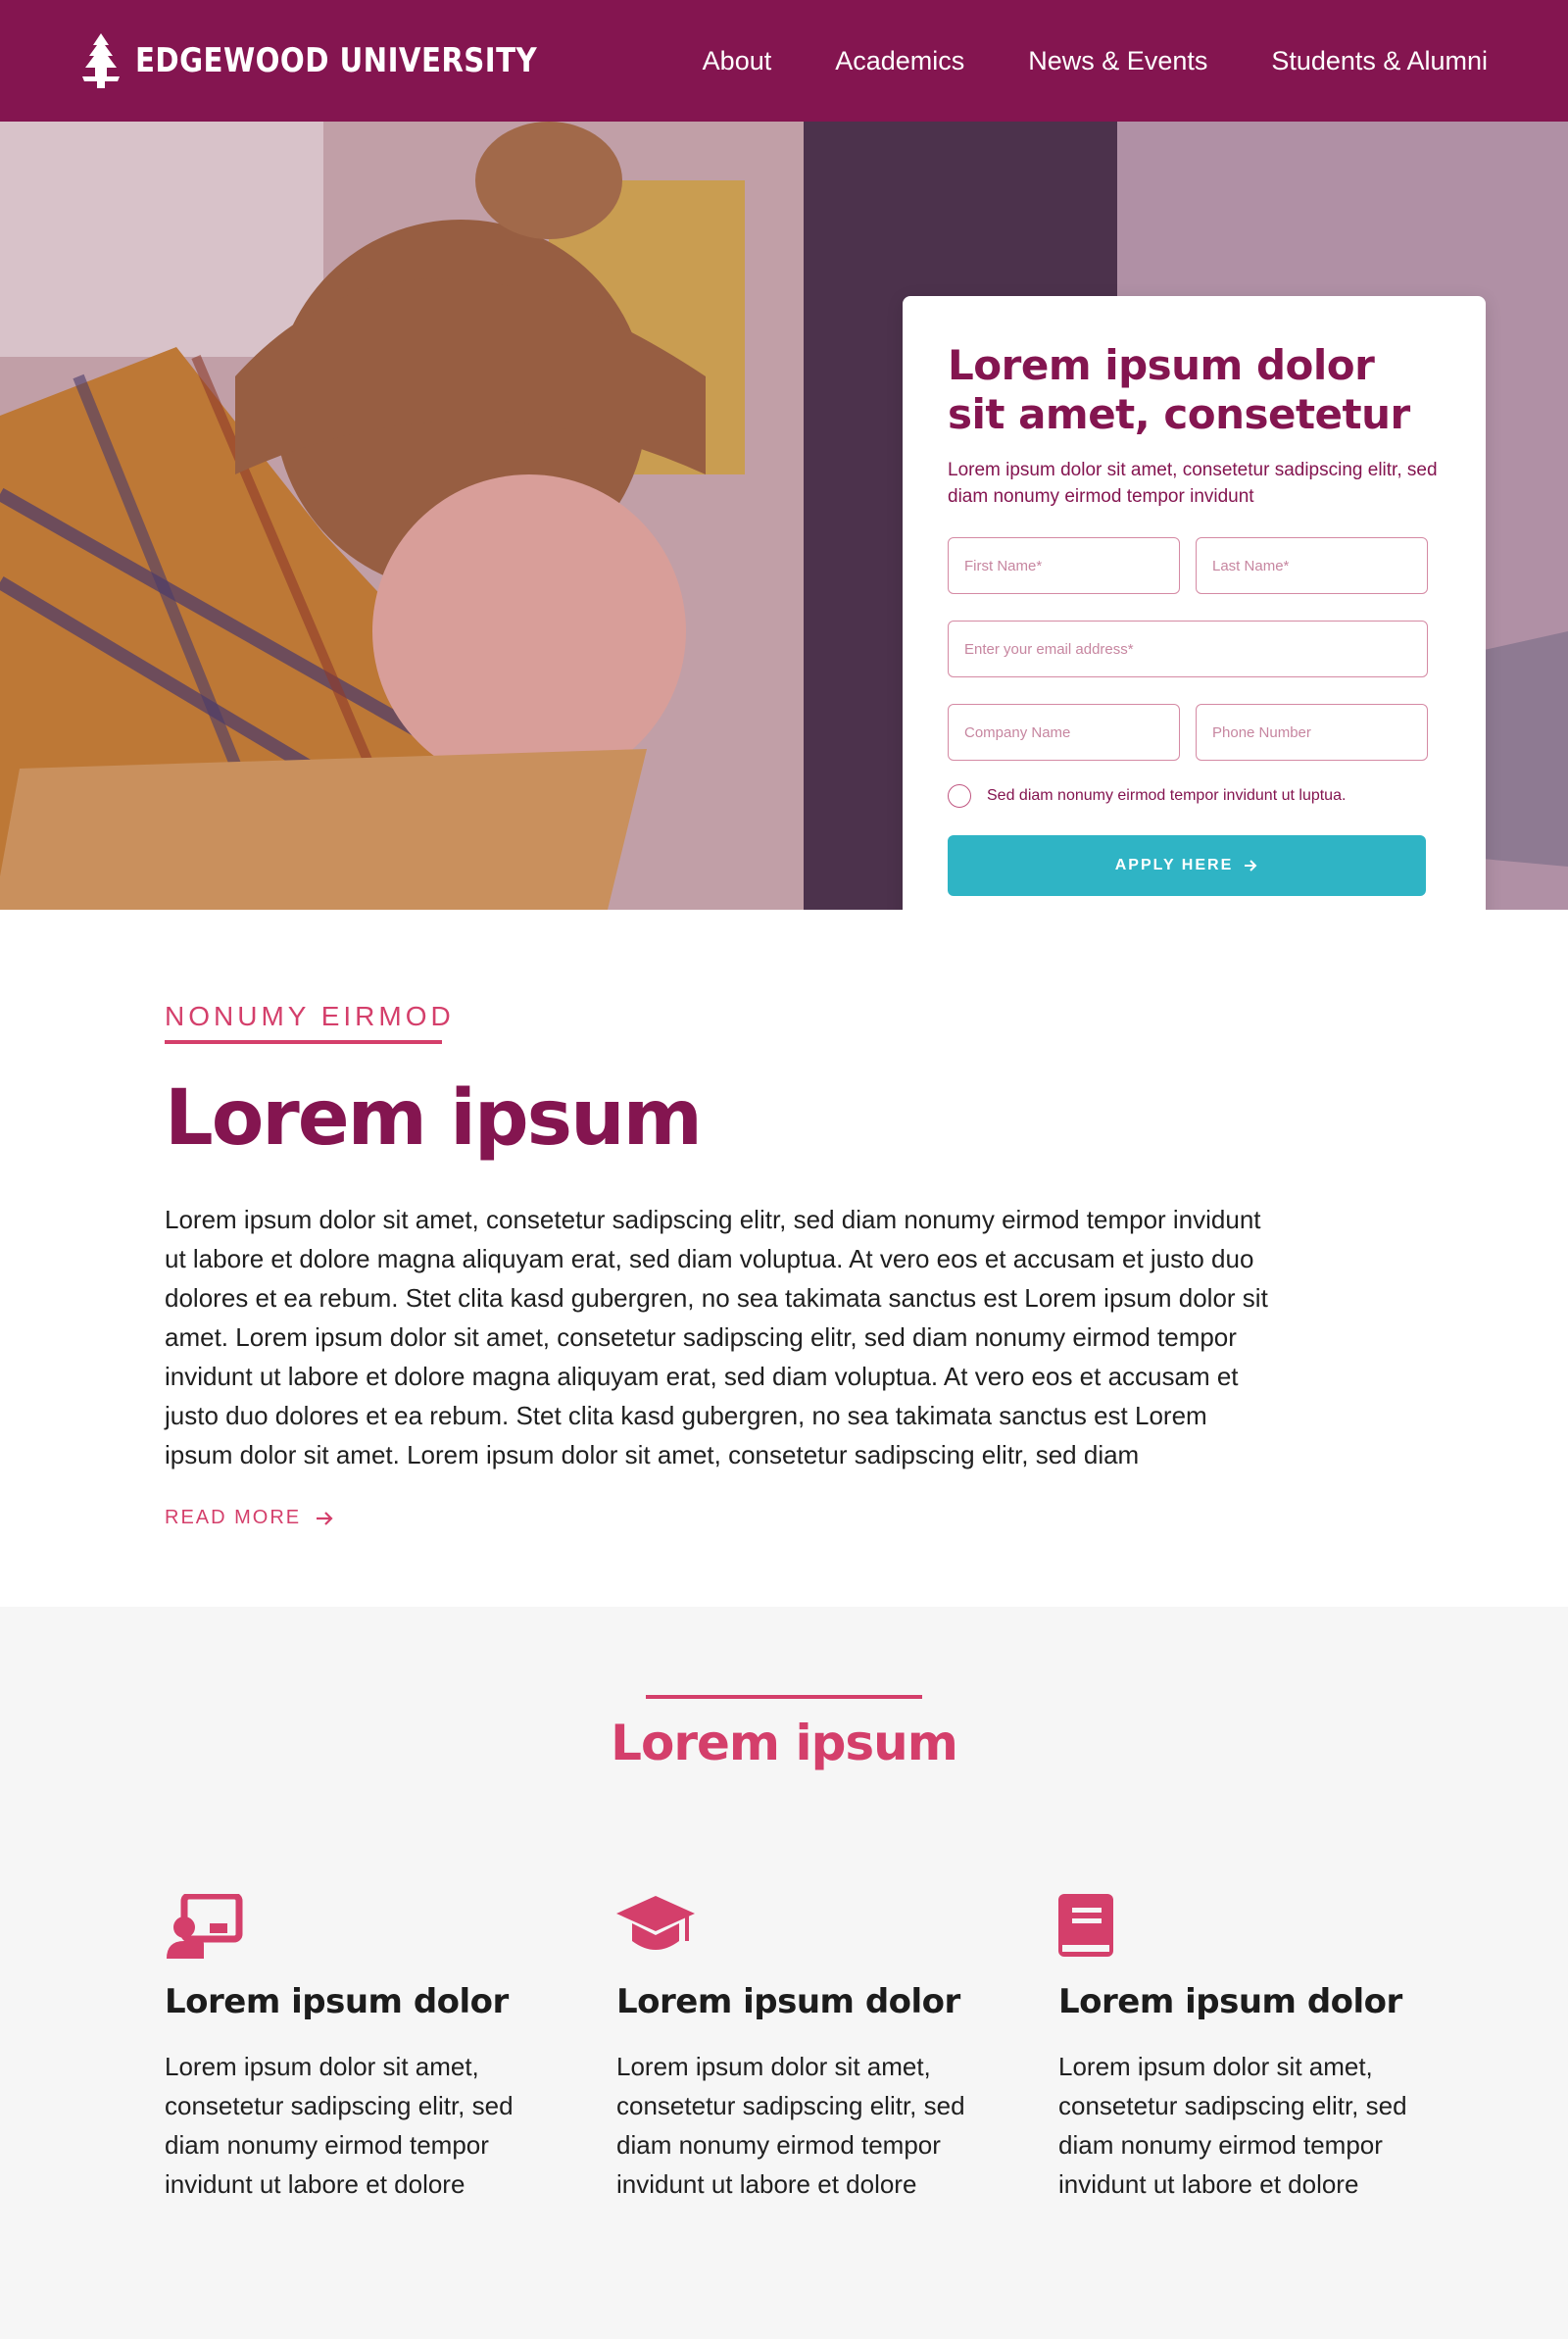  I want to click on apply-button-label: APPLY HERE, so click(1174, 865).